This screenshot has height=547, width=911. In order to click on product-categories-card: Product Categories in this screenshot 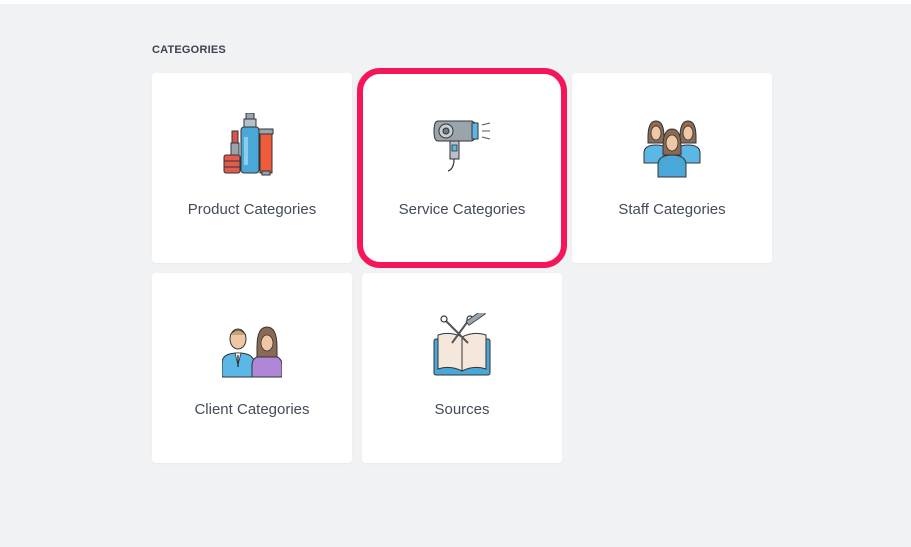, I will do `click(252, 168)`.